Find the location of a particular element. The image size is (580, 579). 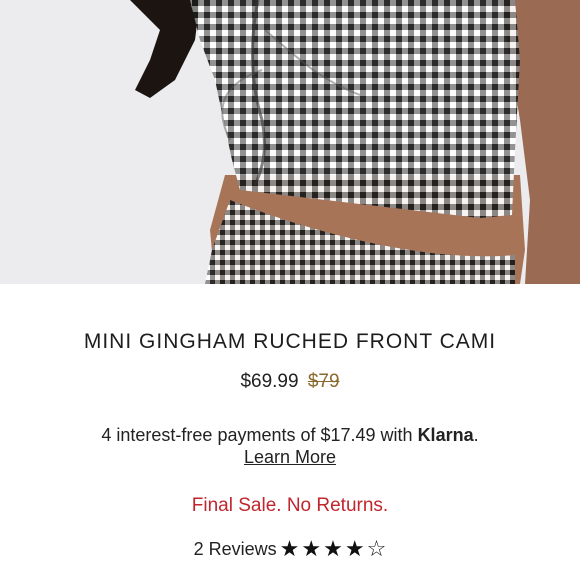

klarna-brand: Klarna is located at coordinates (445, 435).